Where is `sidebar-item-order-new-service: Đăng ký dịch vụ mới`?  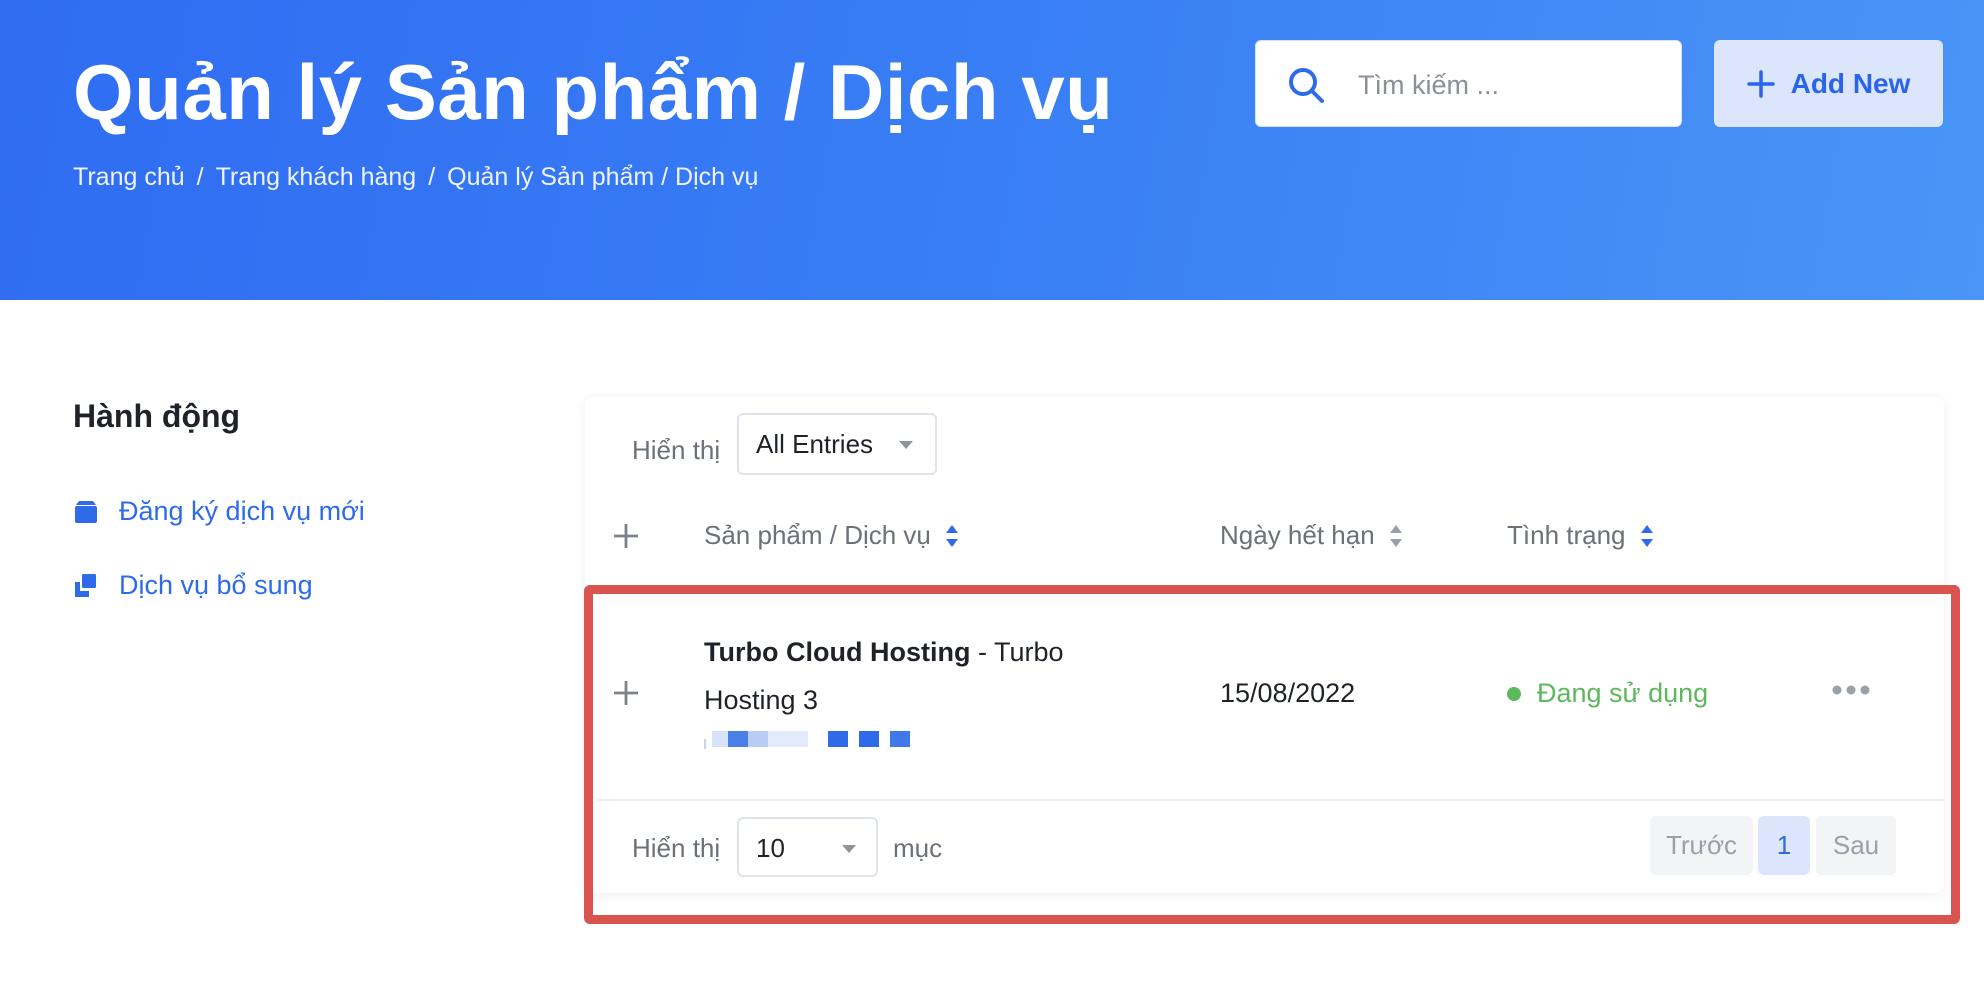 sidebar-item-order-new-service: Đăng ký dịch vụ mới is located at coordinates (219, 511).